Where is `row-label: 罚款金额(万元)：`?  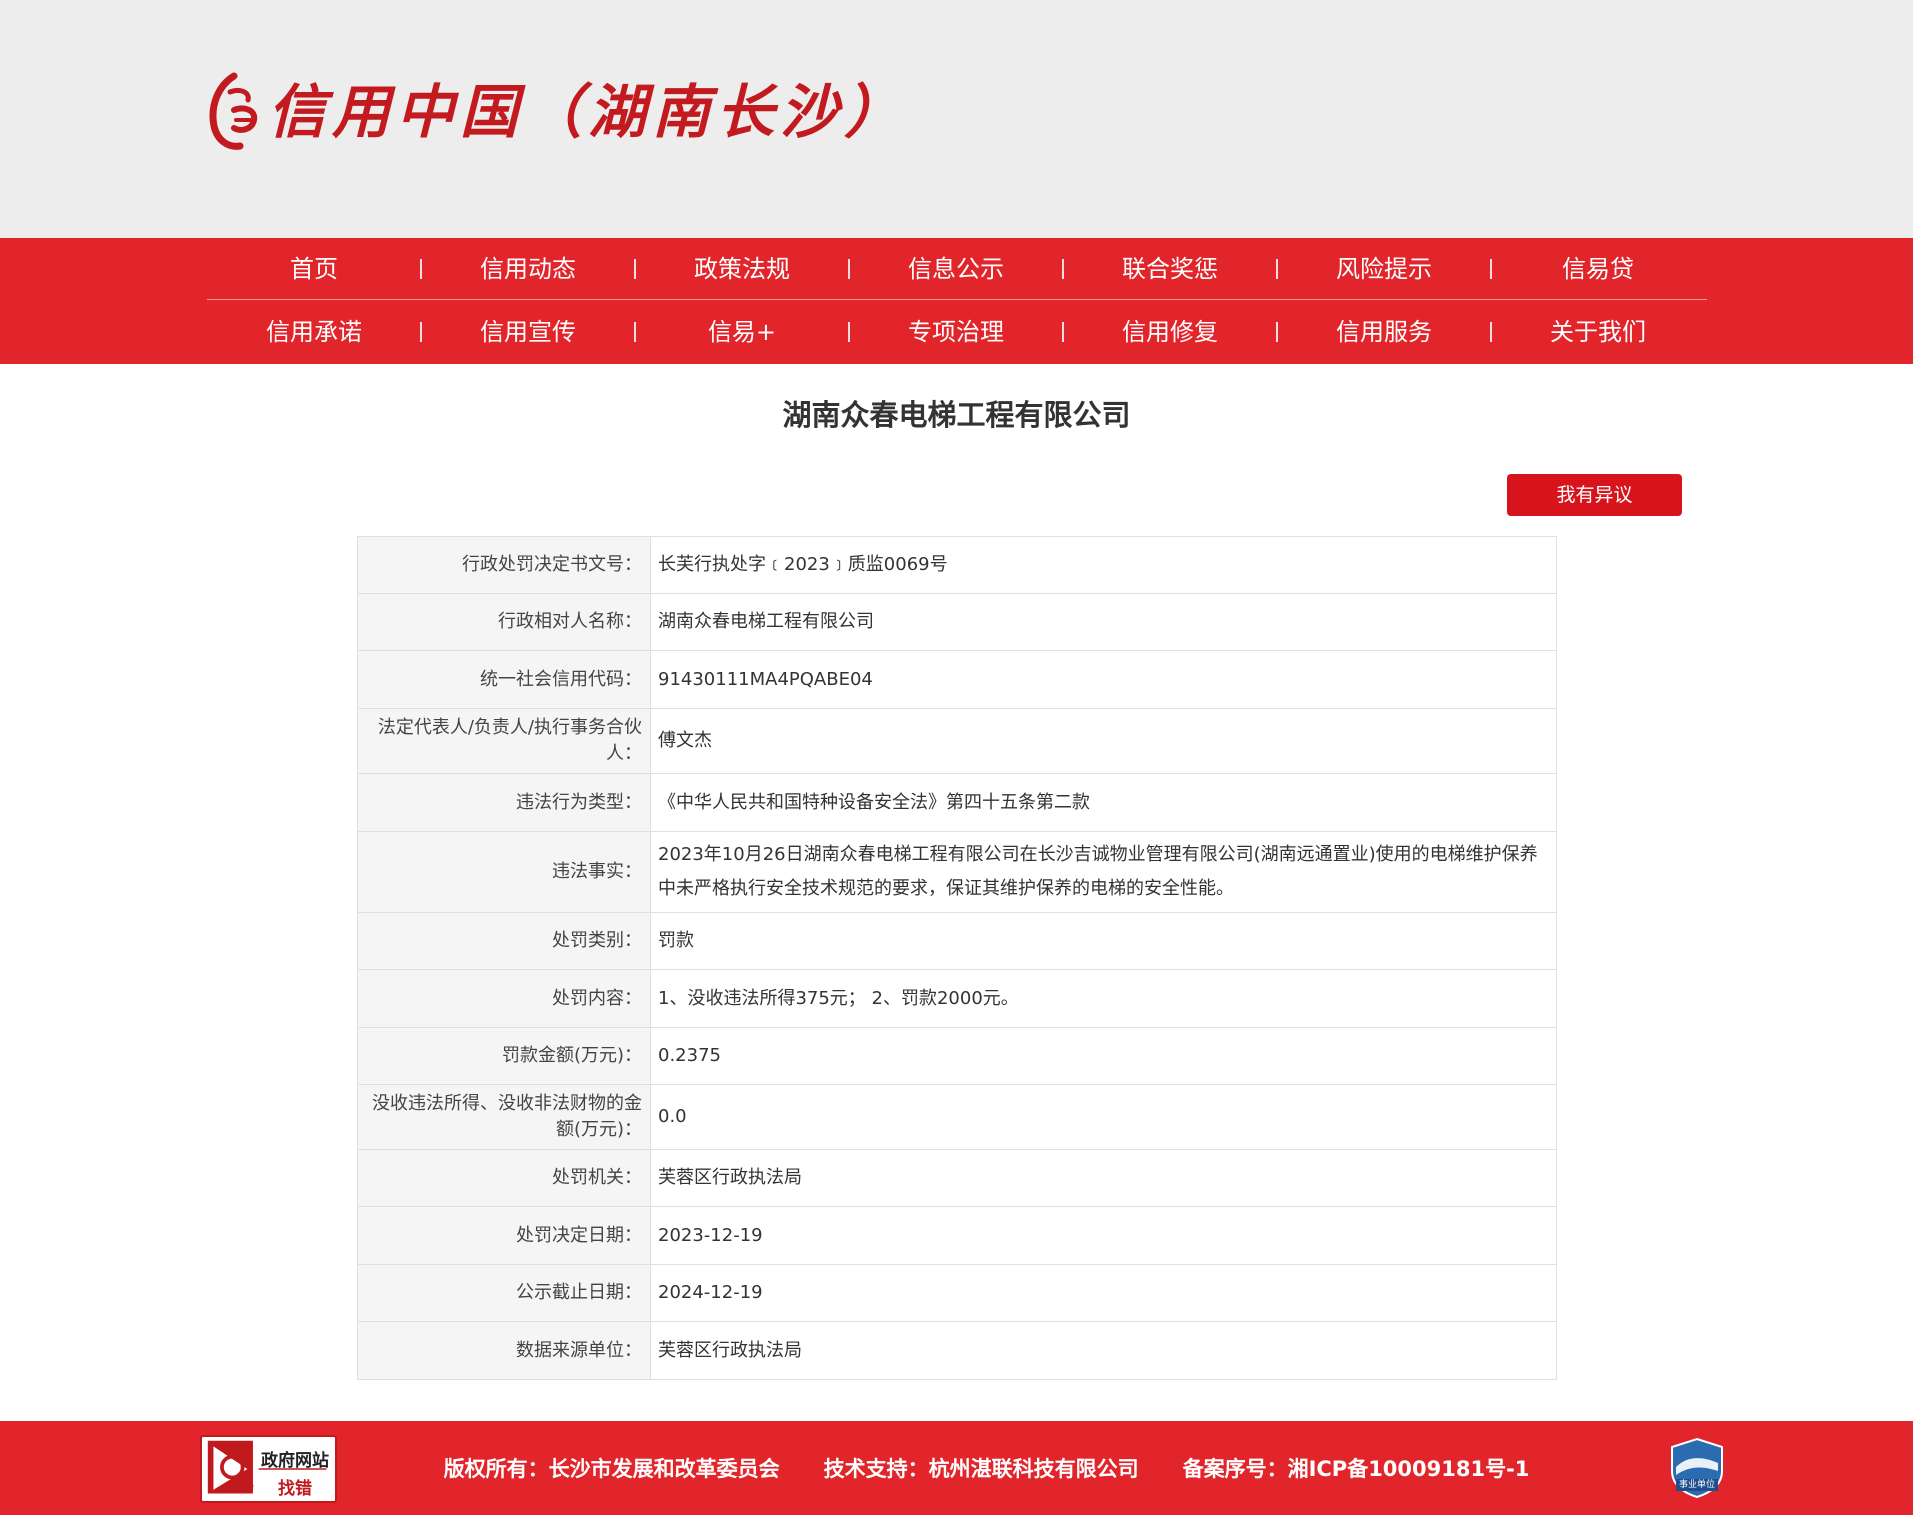
row-label: 罚款金额(万元)： is located at coordinates (504, 1056).